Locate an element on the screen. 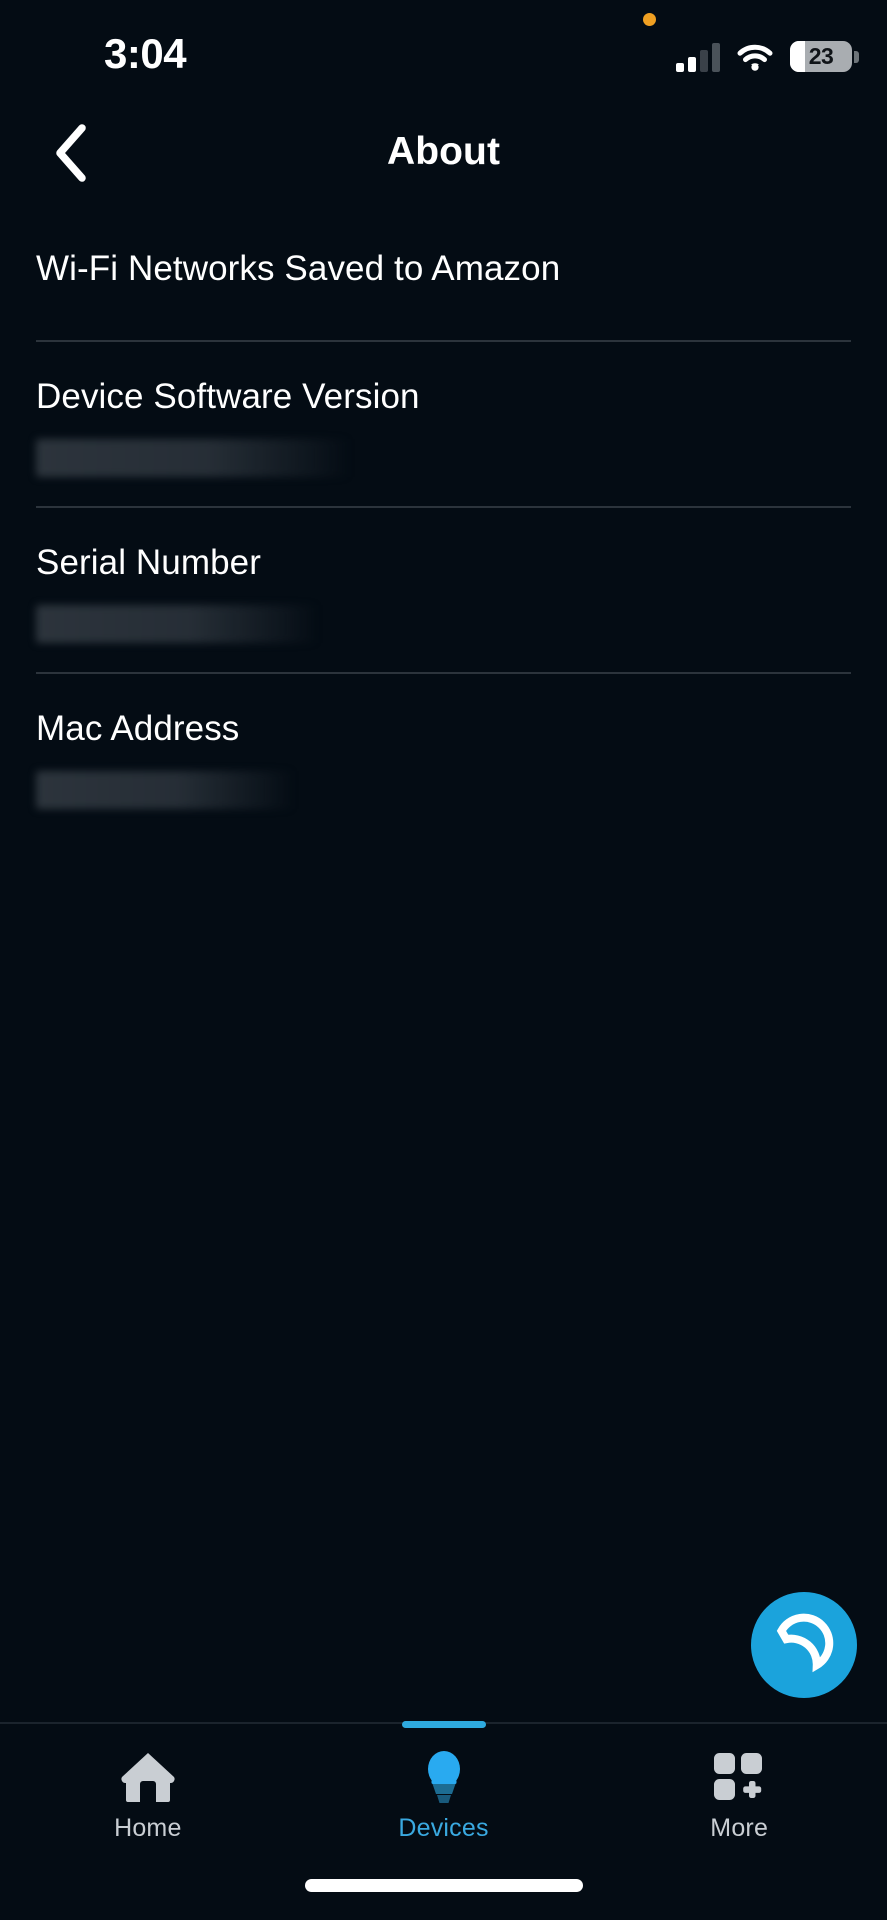 The image size is (887, 1920). grid-plus-icon is located at coordinates (739, 1777).